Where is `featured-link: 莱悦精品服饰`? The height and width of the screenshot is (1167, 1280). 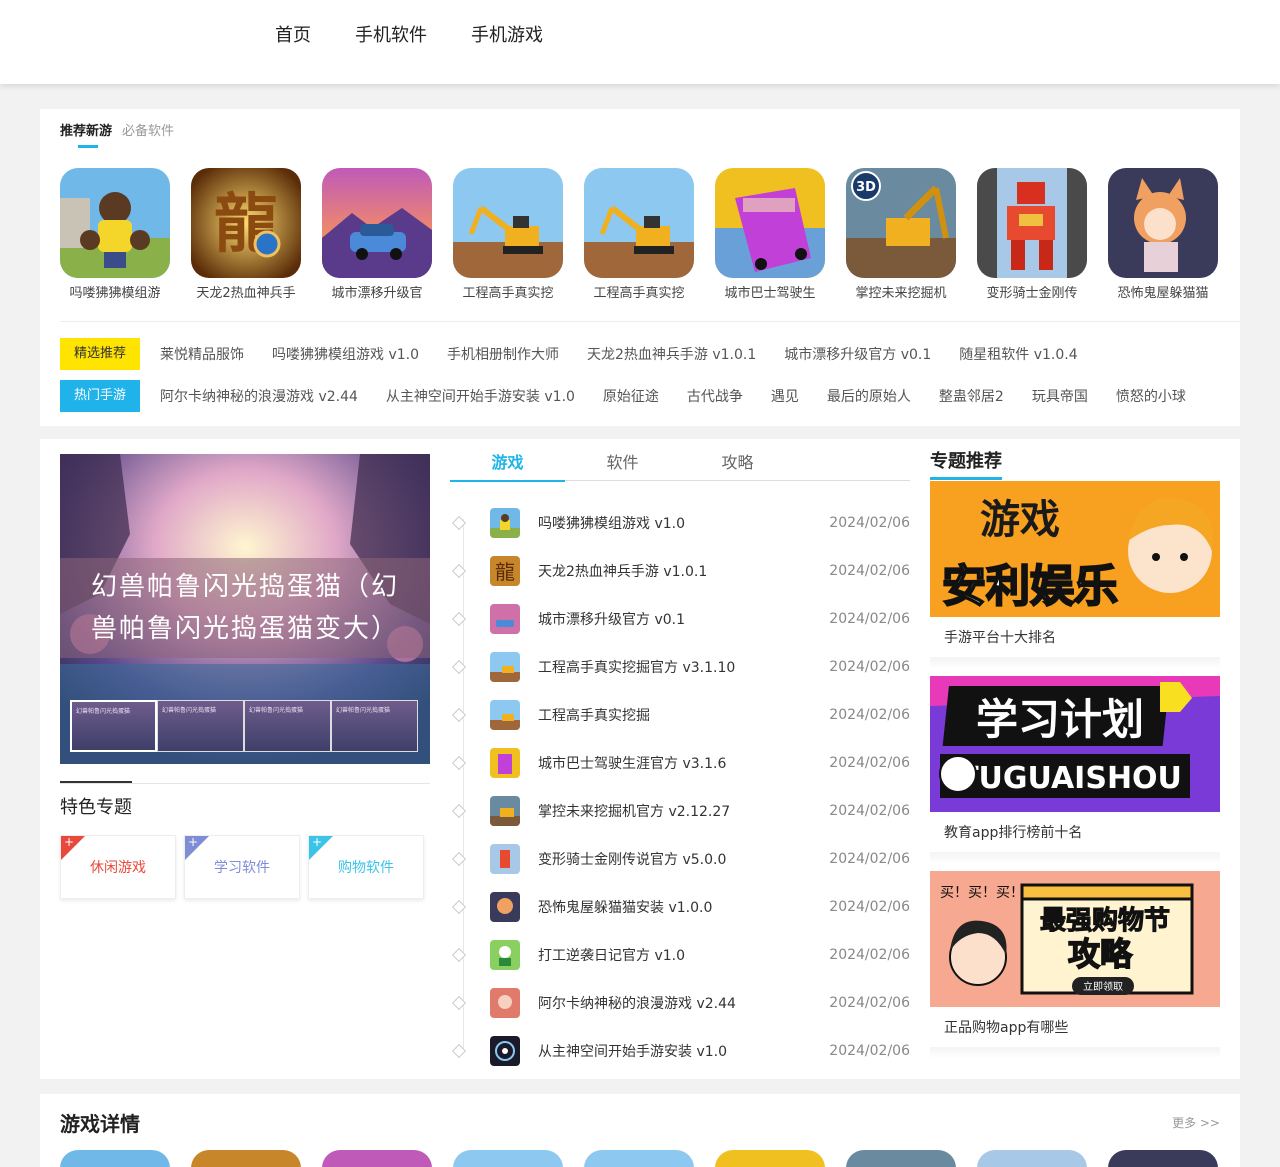 featured-link: 莱悦精品服饰 is located at coordinates (202, 354).